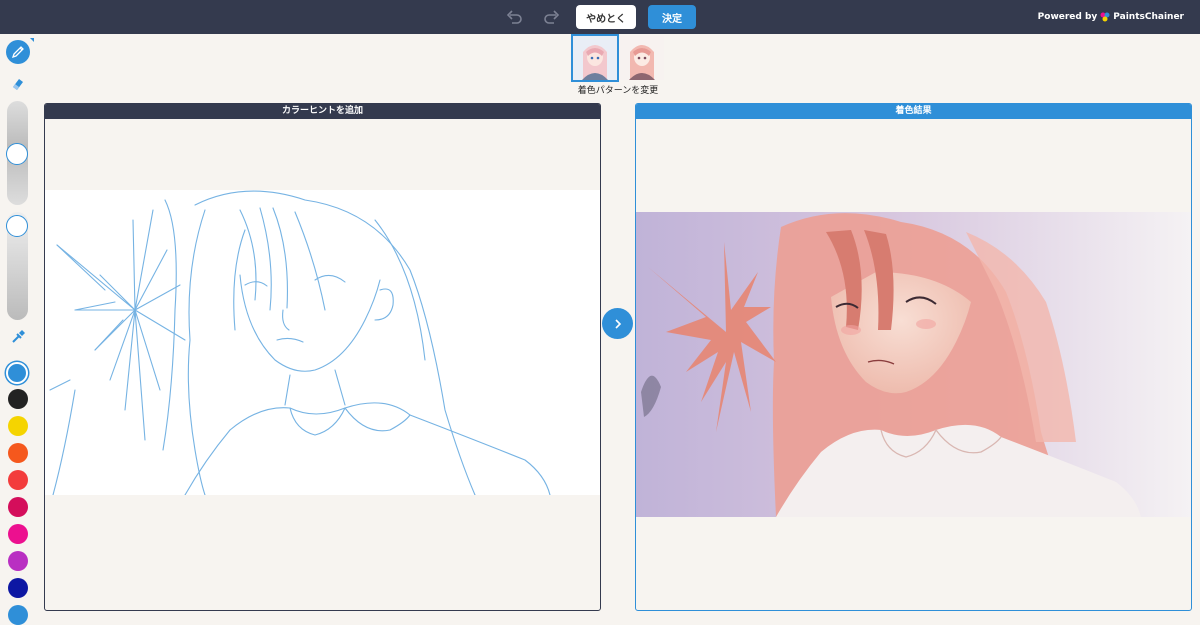 Image resolution: width=1200 pixels, height=625 pixels. What do you see at coordinates (551, 17) in the screenshot?
I see `redo-icon` at bounding box center [551, 17].